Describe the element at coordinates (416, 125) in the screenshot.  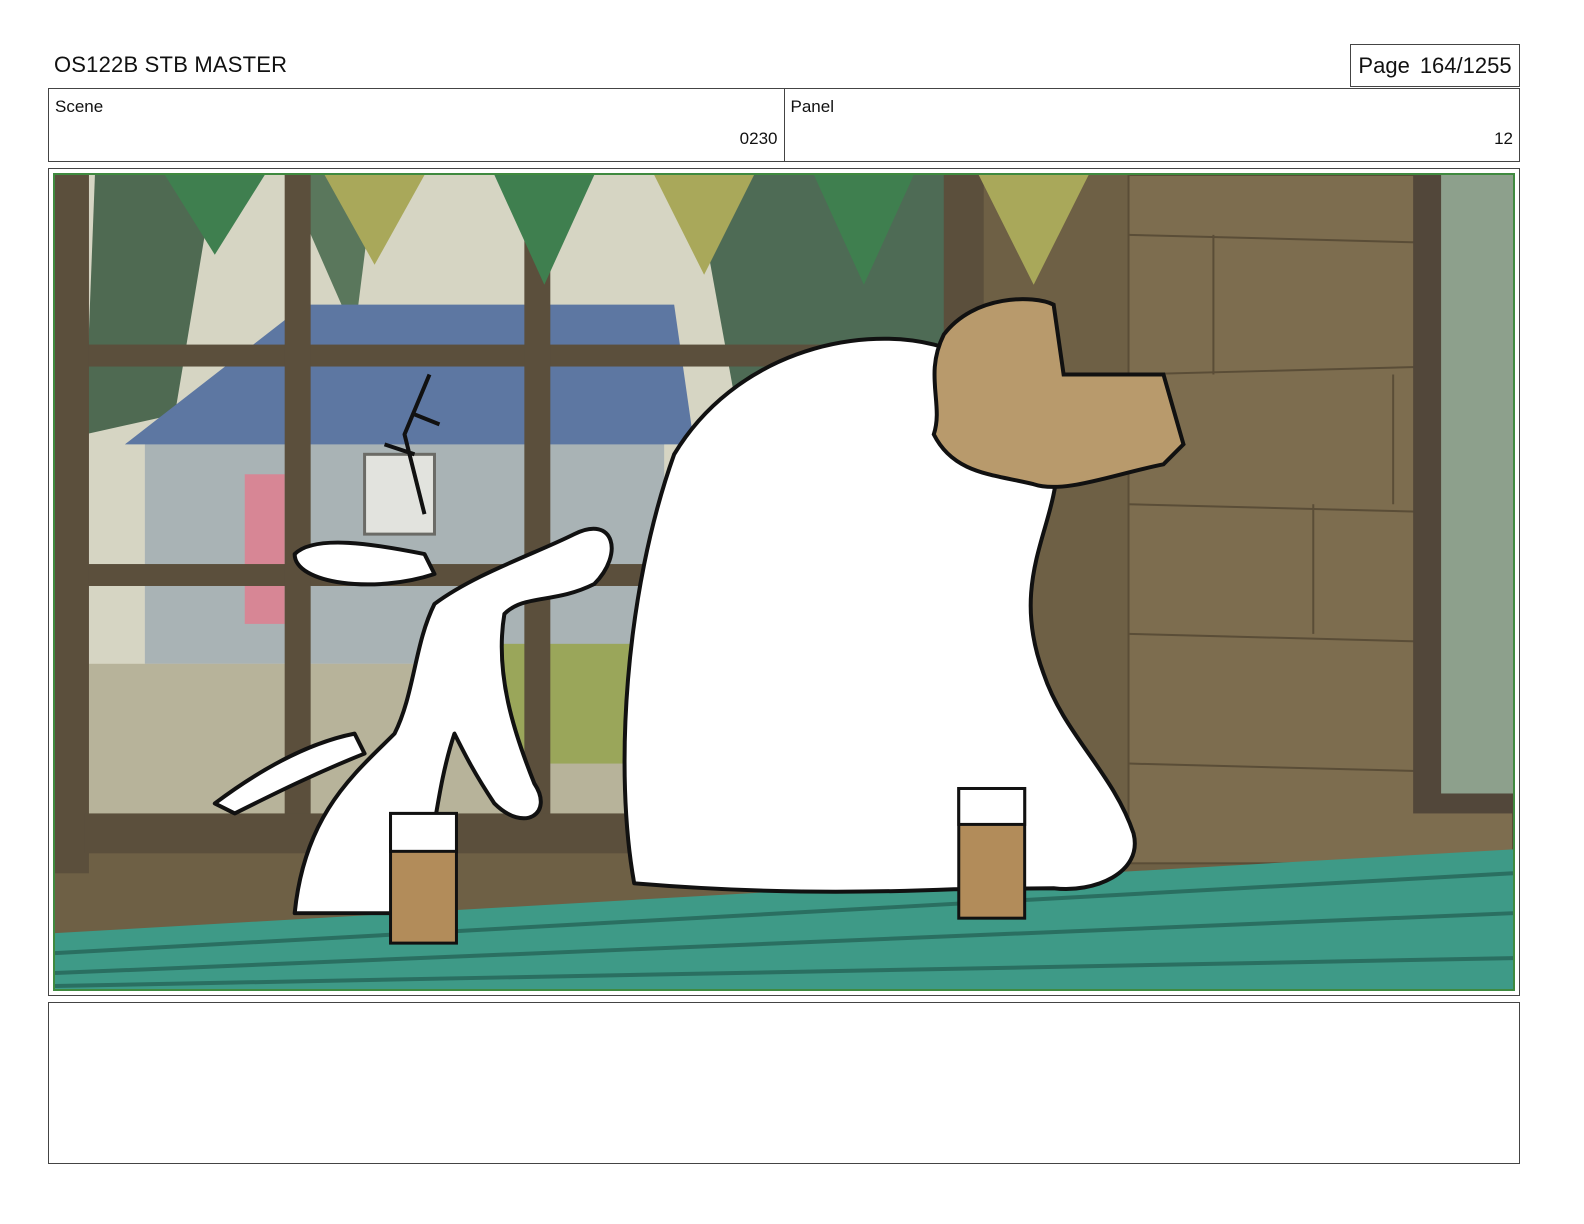
I see `scene-cell: Scene 0230` at that location.